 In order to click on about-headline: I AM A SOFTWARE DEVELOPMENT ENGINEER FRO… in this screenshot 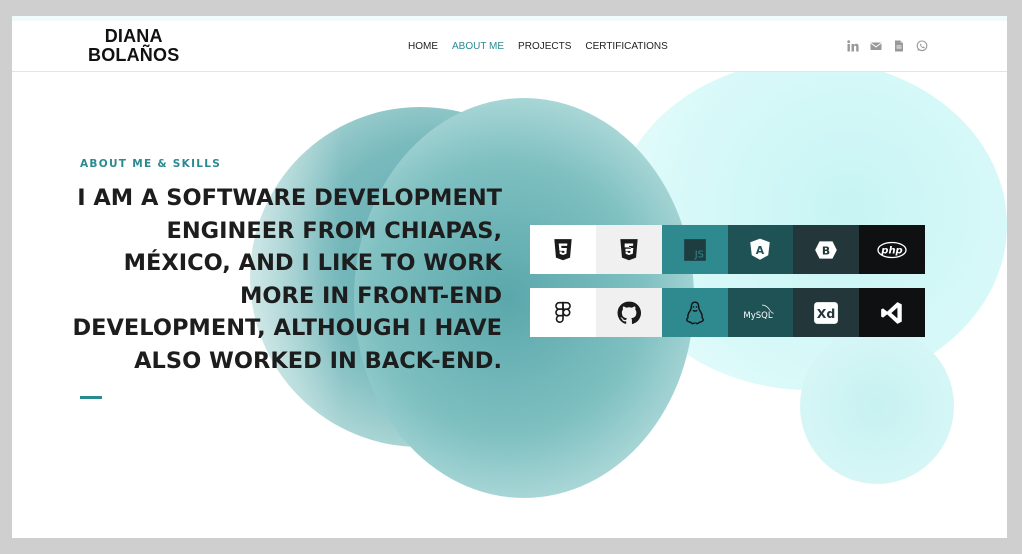, I will do `click(287, 279)`.